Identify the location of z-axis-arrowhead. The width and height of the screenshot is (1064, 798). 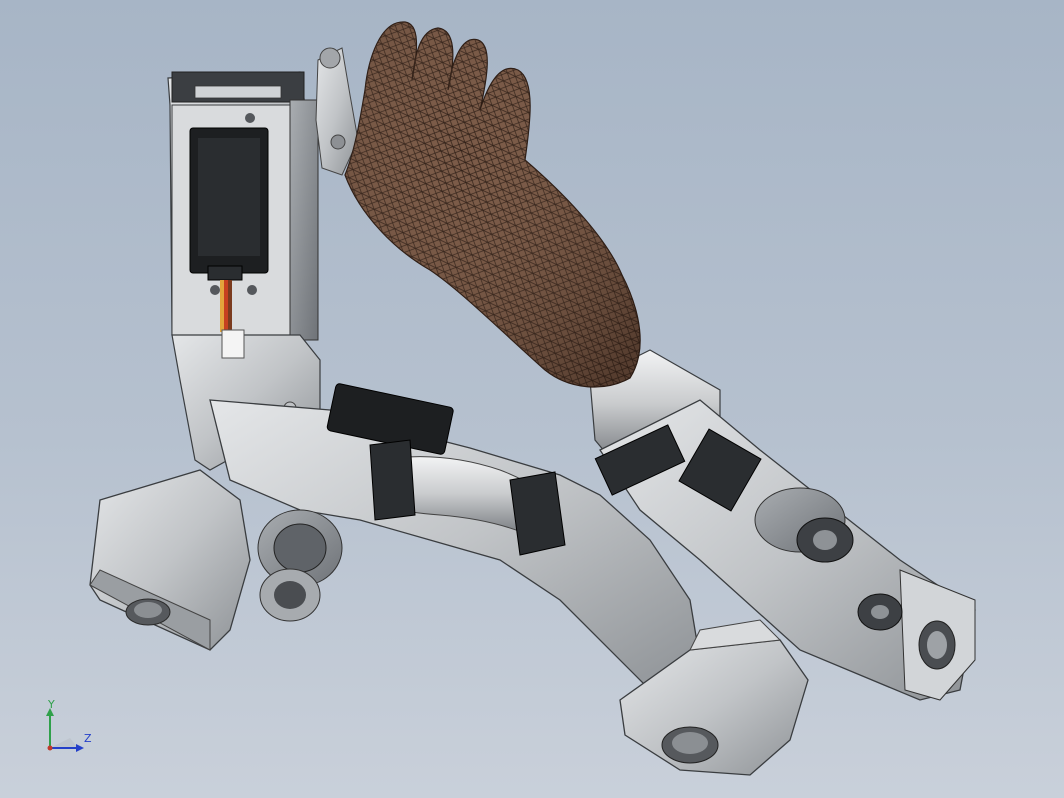
(80, 748).